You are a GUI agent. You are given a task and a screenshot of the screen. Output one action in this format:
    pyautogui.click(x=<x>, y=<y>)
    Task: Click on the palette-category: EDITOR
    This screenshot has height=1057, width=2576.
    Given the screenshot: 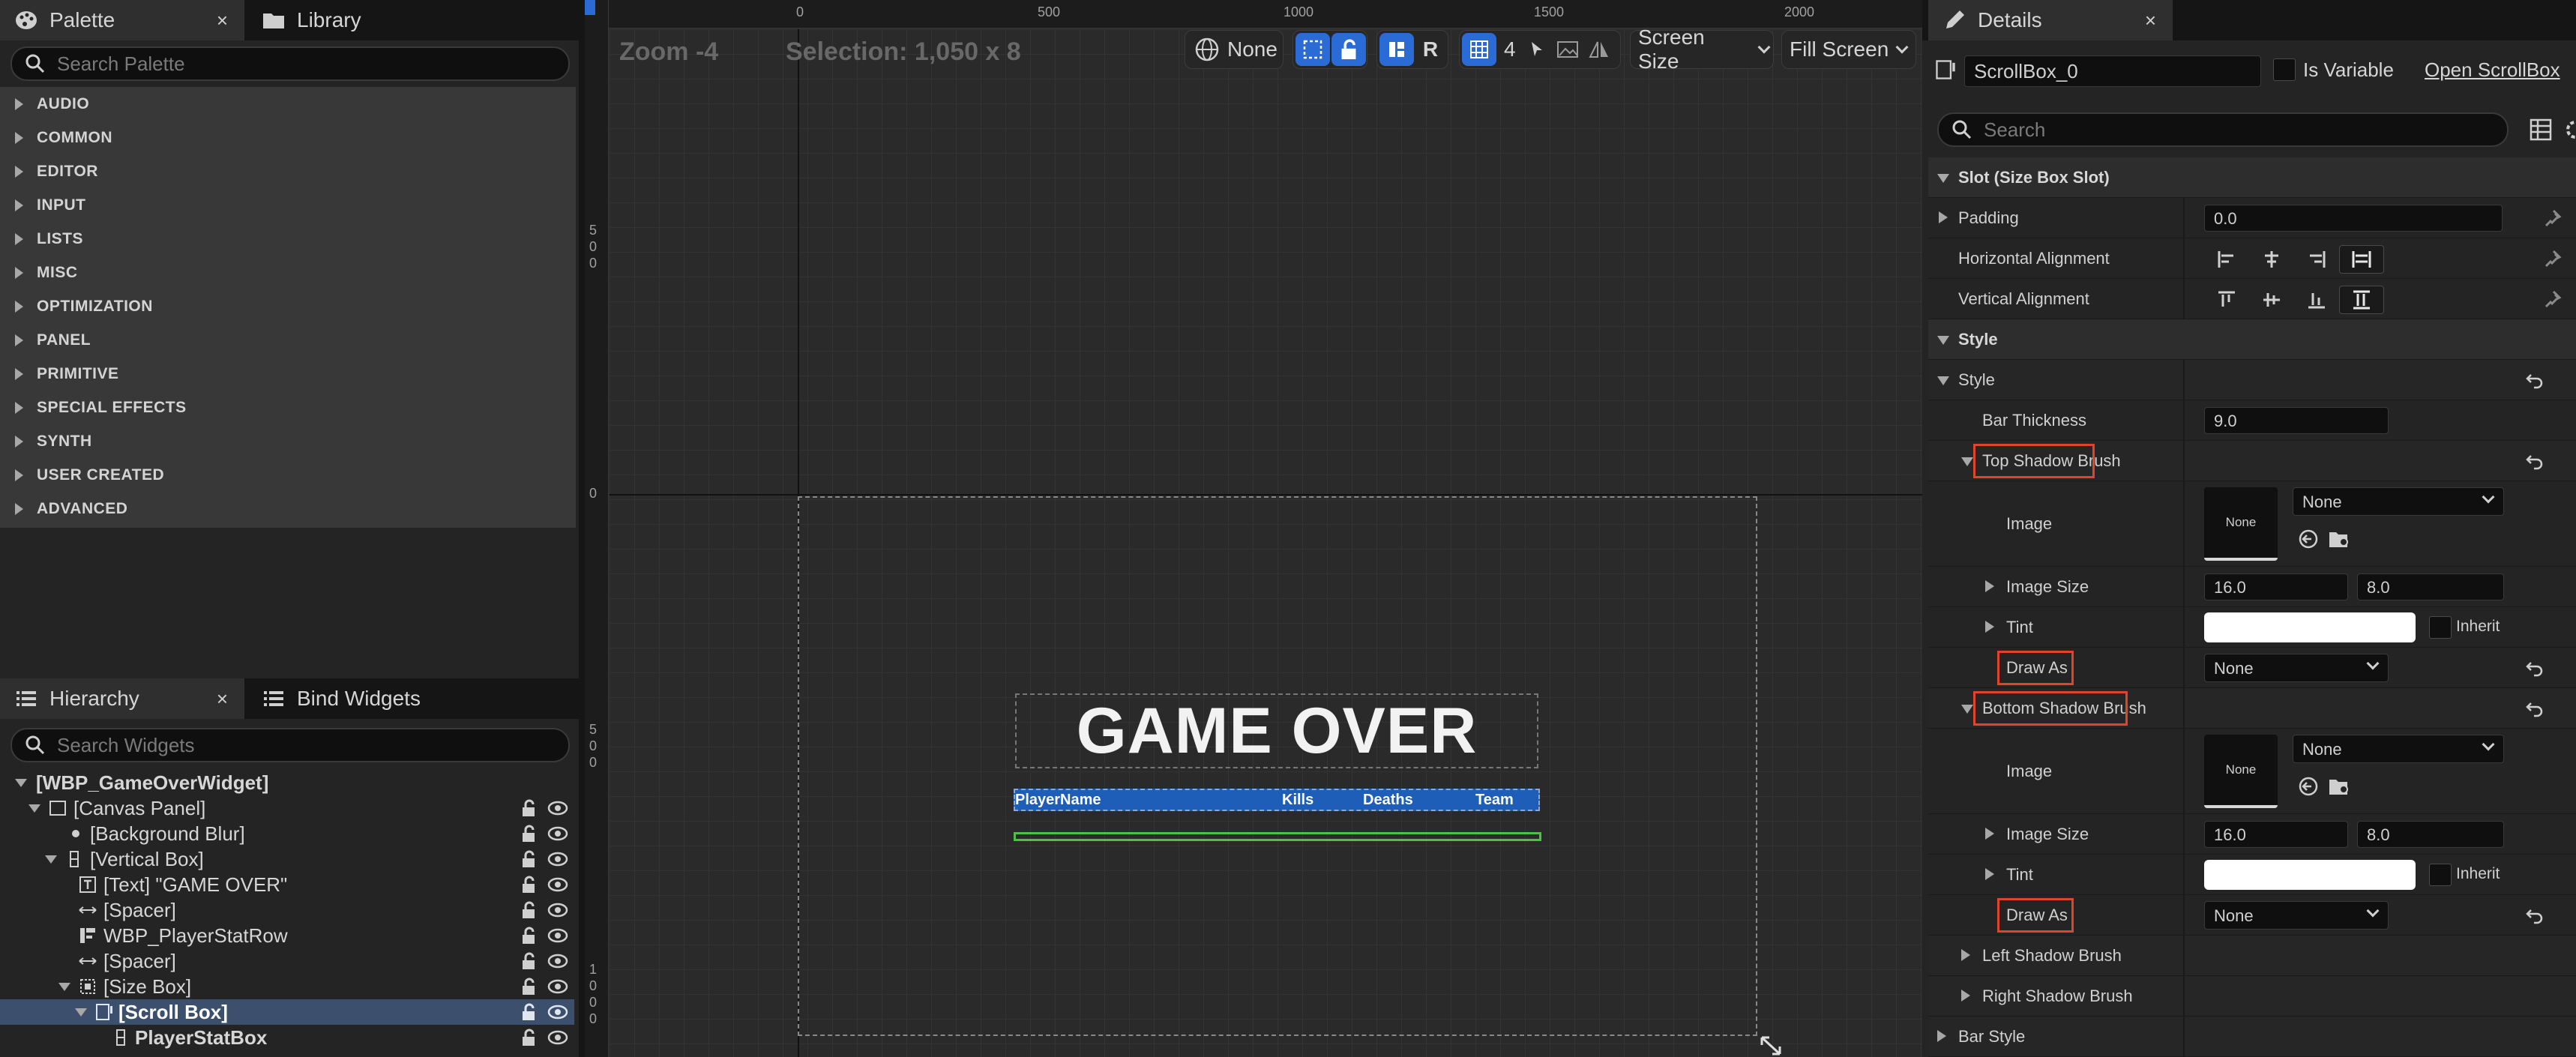 What is the action you would take?
    pyautogui.click(x=288, y=171)
    